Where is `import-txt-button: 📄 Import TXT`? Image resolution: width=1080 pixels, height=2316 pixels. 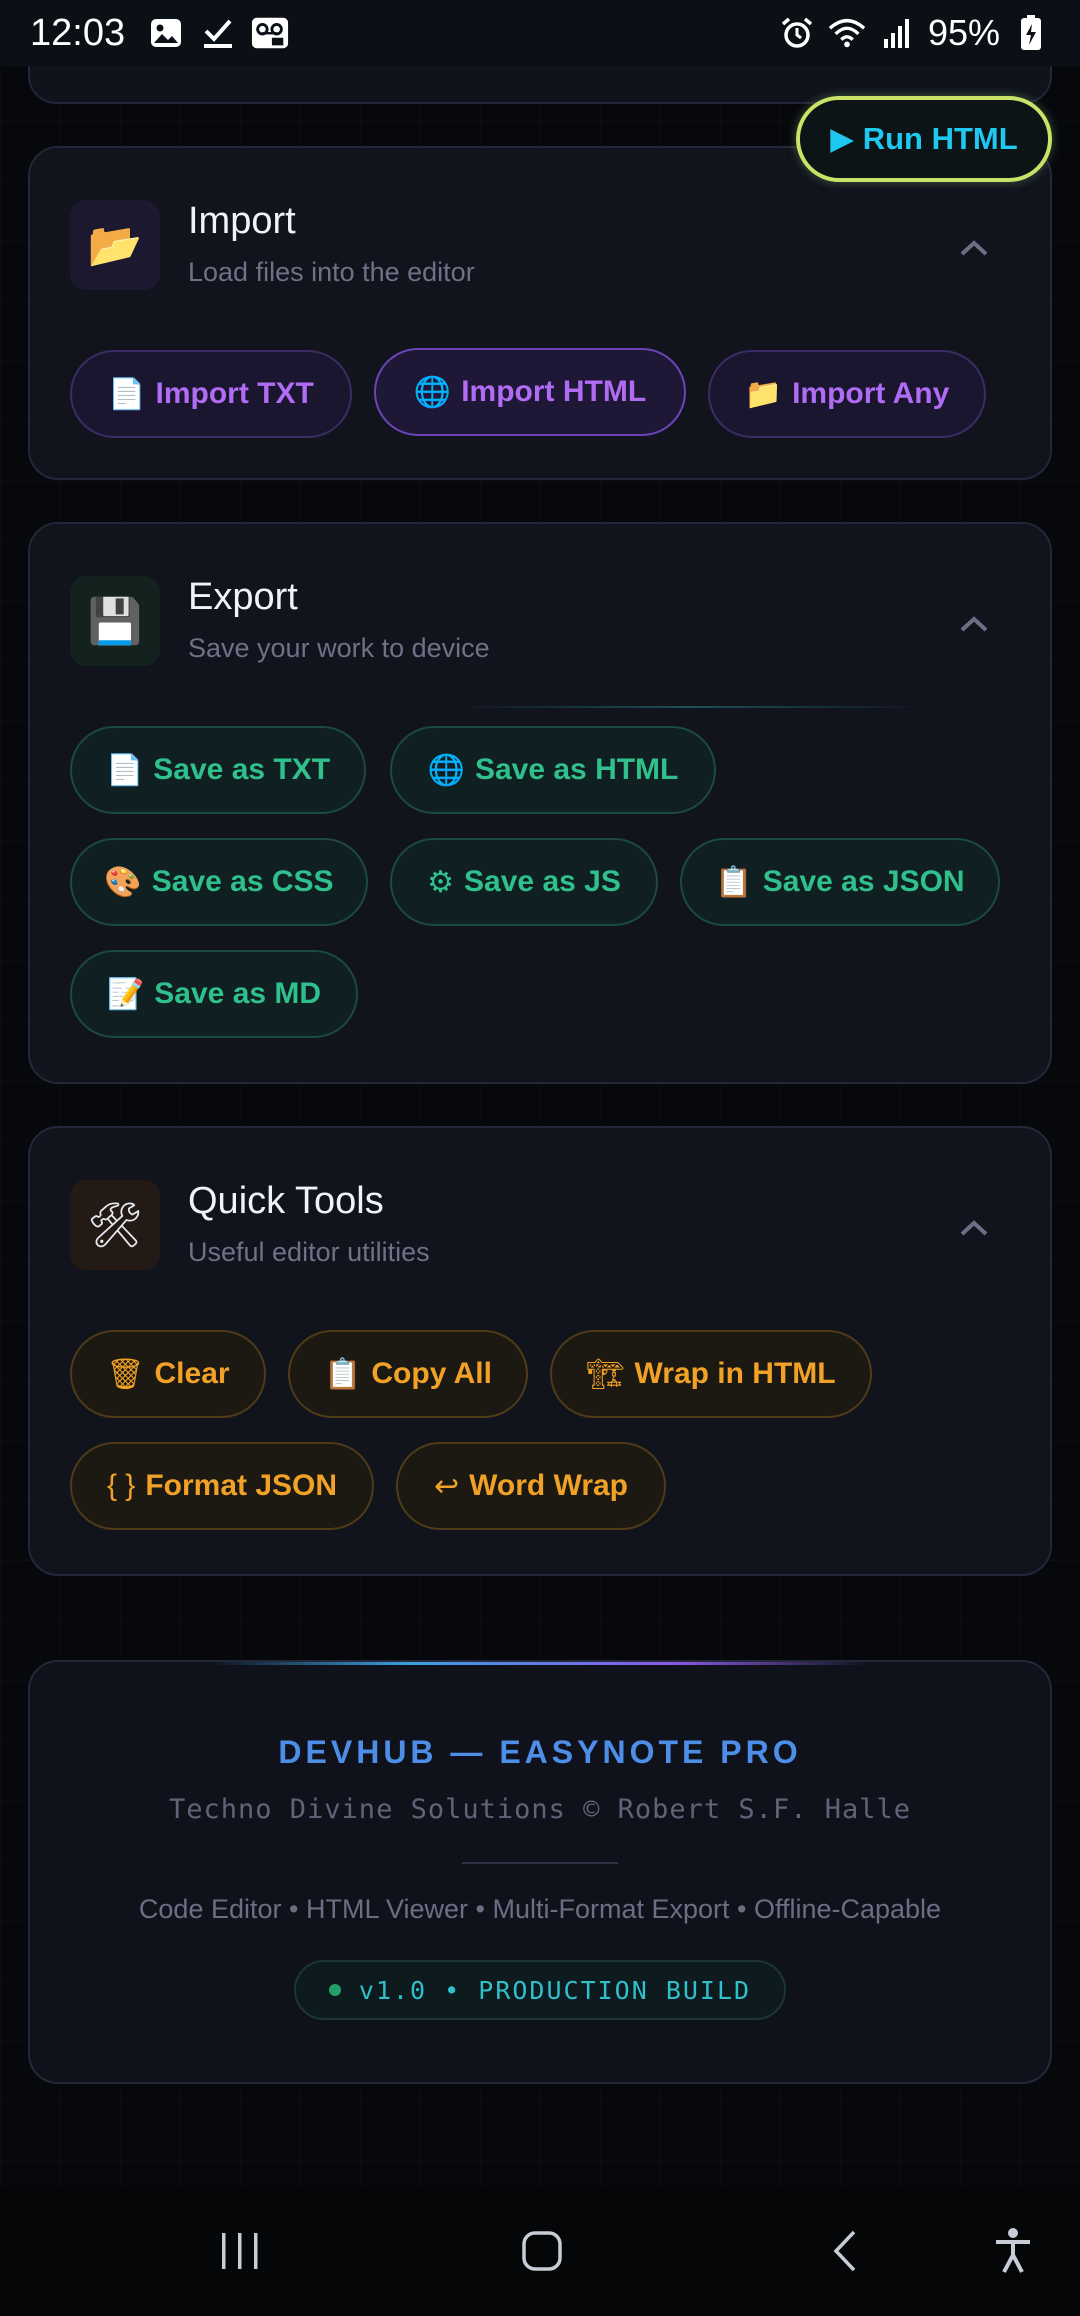
import-txt-button: 📄 Import TXT is located at coordinates (211, 394).